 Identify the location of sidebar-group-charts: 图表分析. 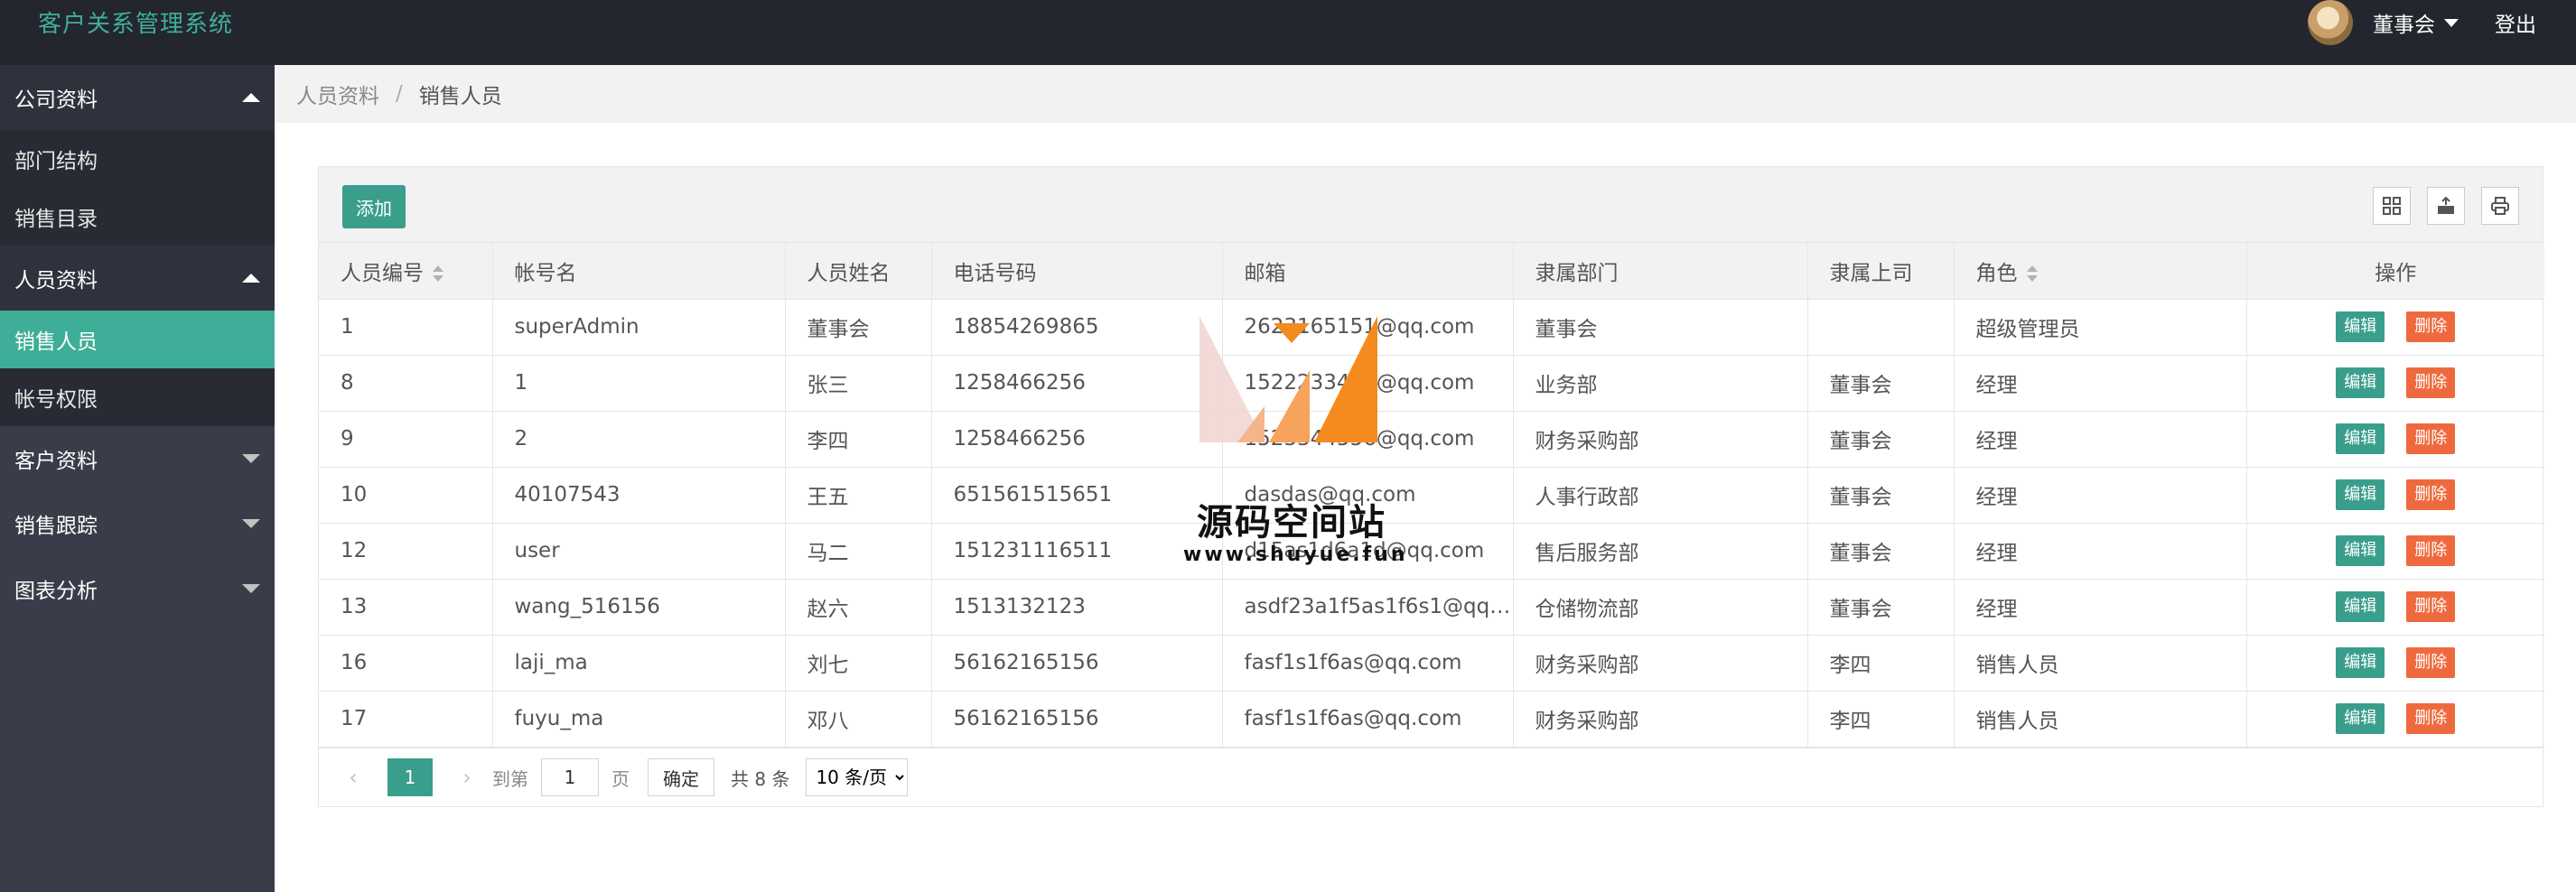
(137, 588).